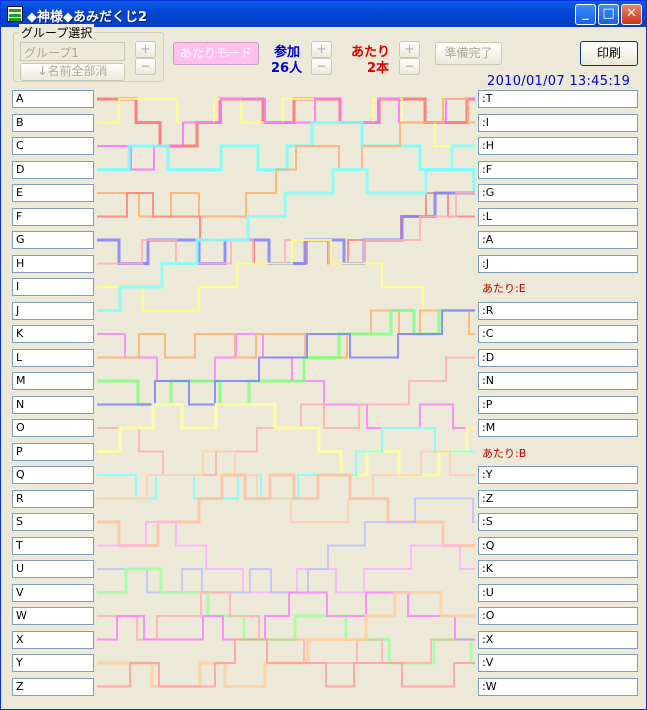 Image resolution: width=647 pixels, height=710 pixels. What do you see at coordinates (558, 569) in the screenshot?
I see `result-field: :K` at bounding box center [558, 569].